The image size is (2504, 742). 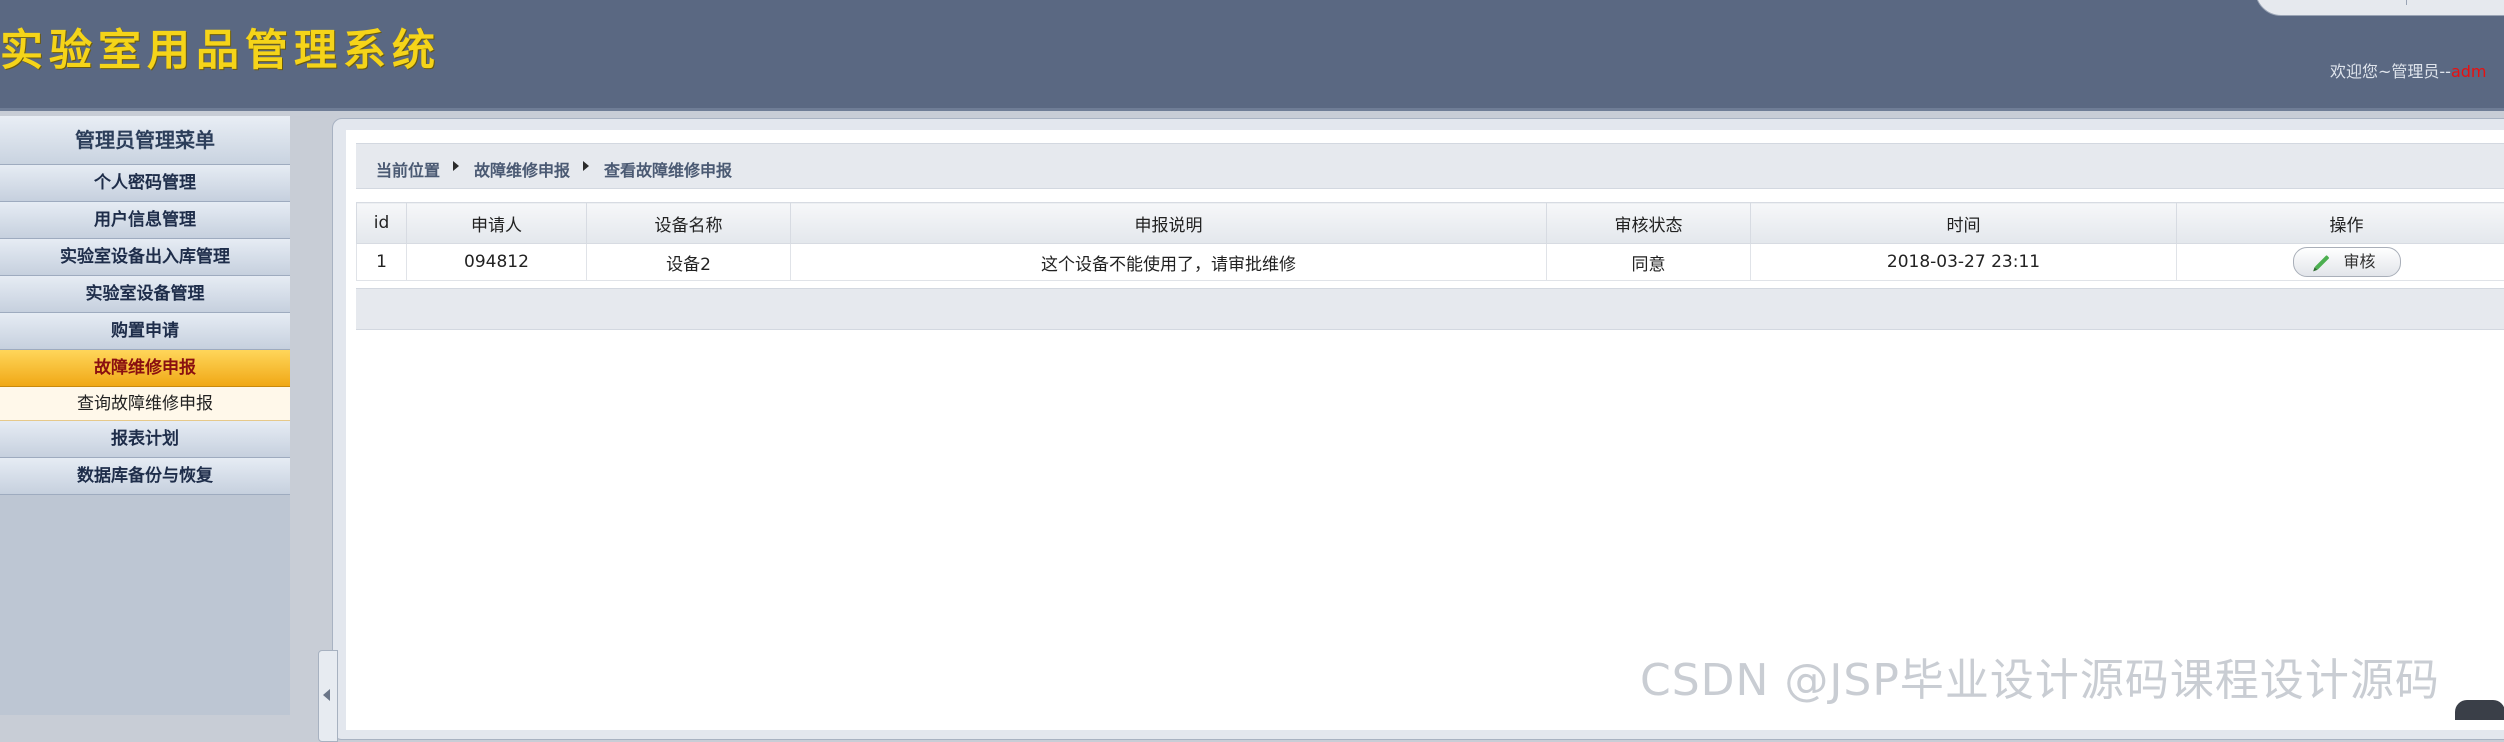 I want to click on breadcrumb-view-fault-repair: 查看故障维修申报, so click(x=668, y=169).